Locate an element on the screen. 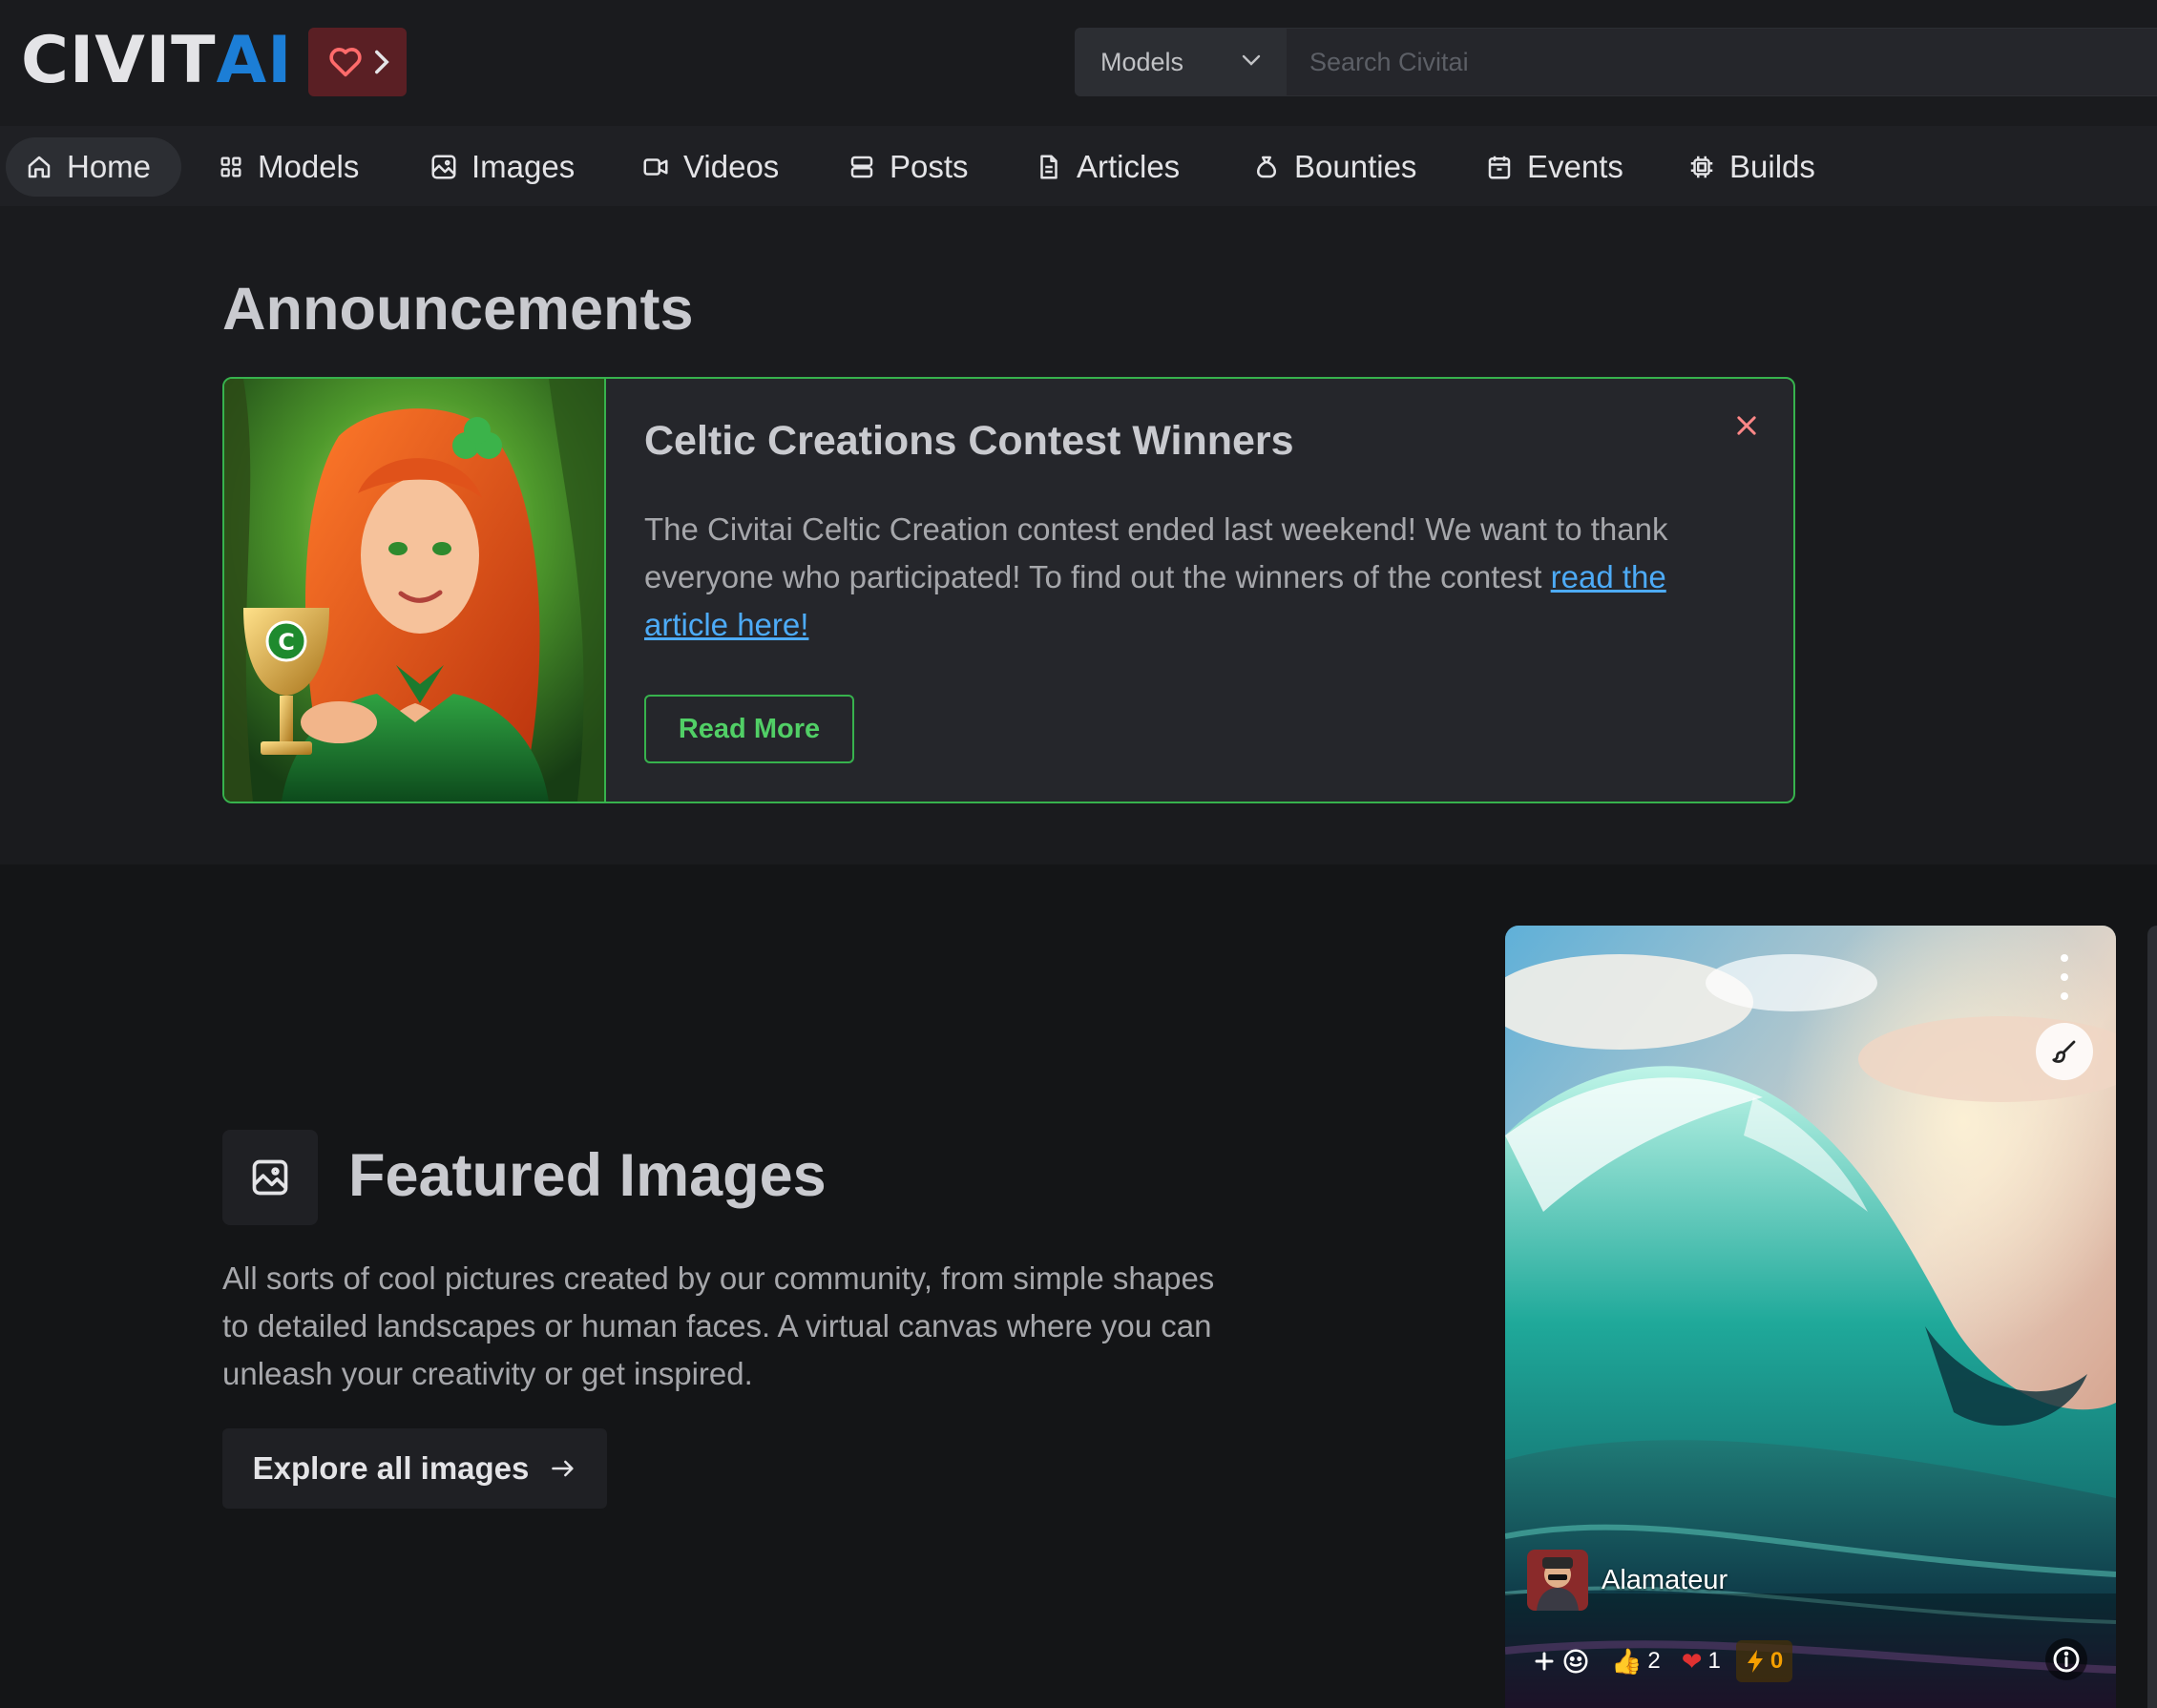  arrow-right-icon is located at coordinates (563, 1468).